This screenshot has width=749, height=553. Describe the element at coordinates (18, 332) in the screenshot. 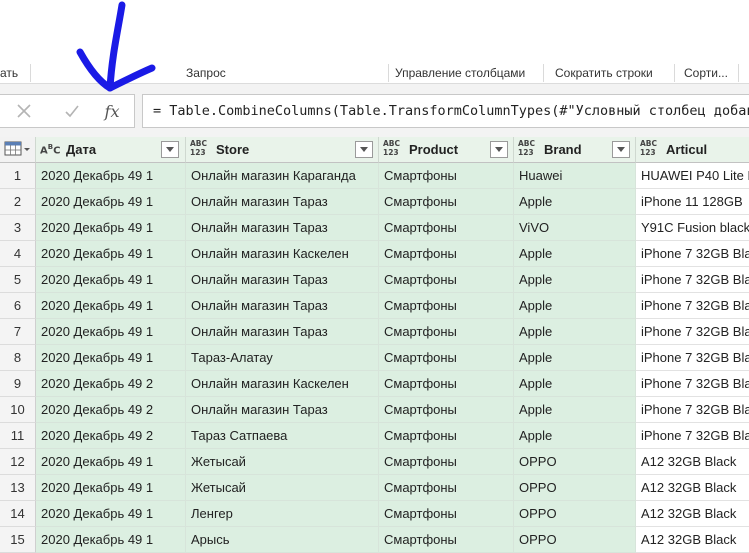

I see `row-number: 7` at that location.